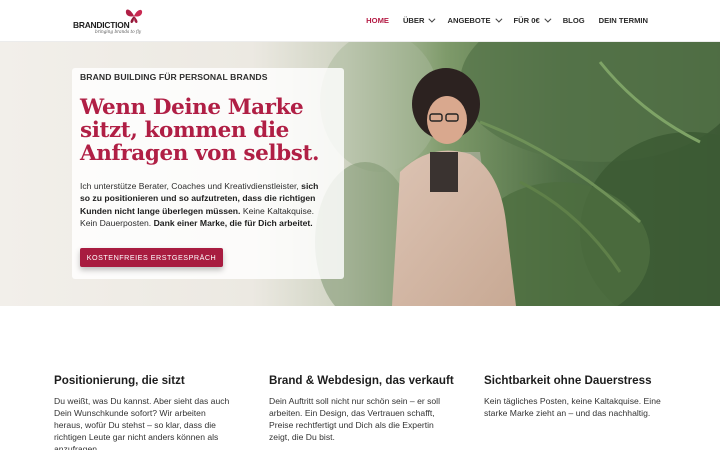 This screenshot has width=720, height=450. What do you see at coordinates (233, 223) in the screenshot?
I see `hero-body-emphasis: Dank einer Marke, die für Dich arbeitet.` at bounding box center [233, 223].